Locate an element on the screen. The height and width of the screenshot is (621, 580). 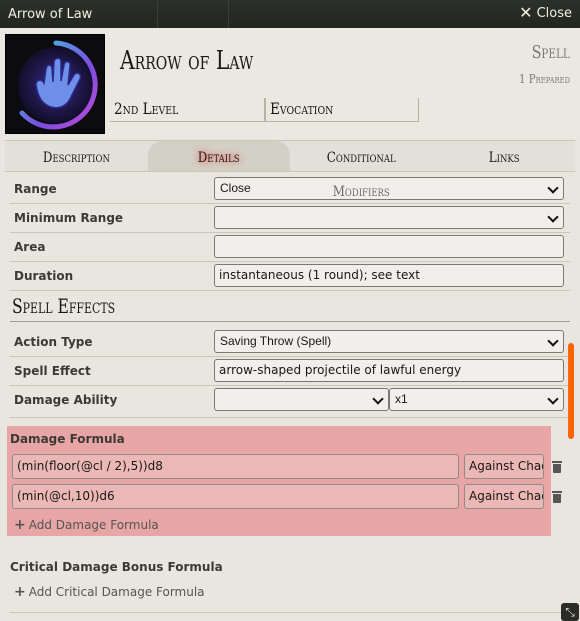
tab-description: Description is located at coordinates (76, 156).